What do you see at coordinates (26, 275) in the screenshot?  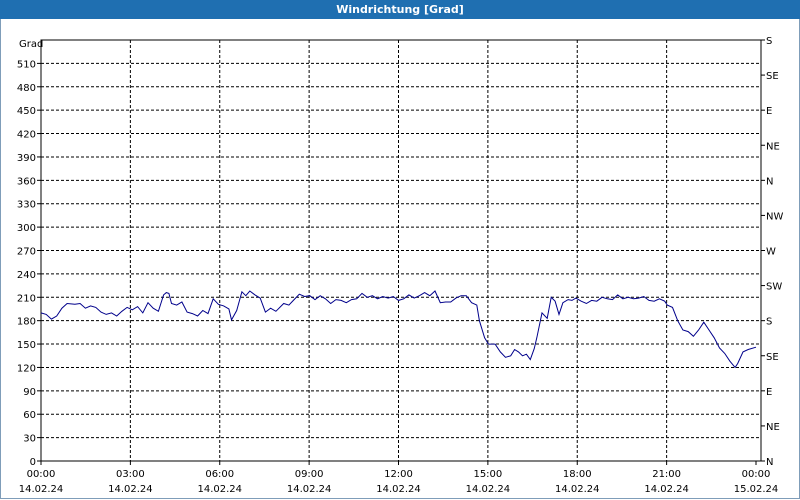 I see `y-tick-label: 240` at bounding box center [26, 275].